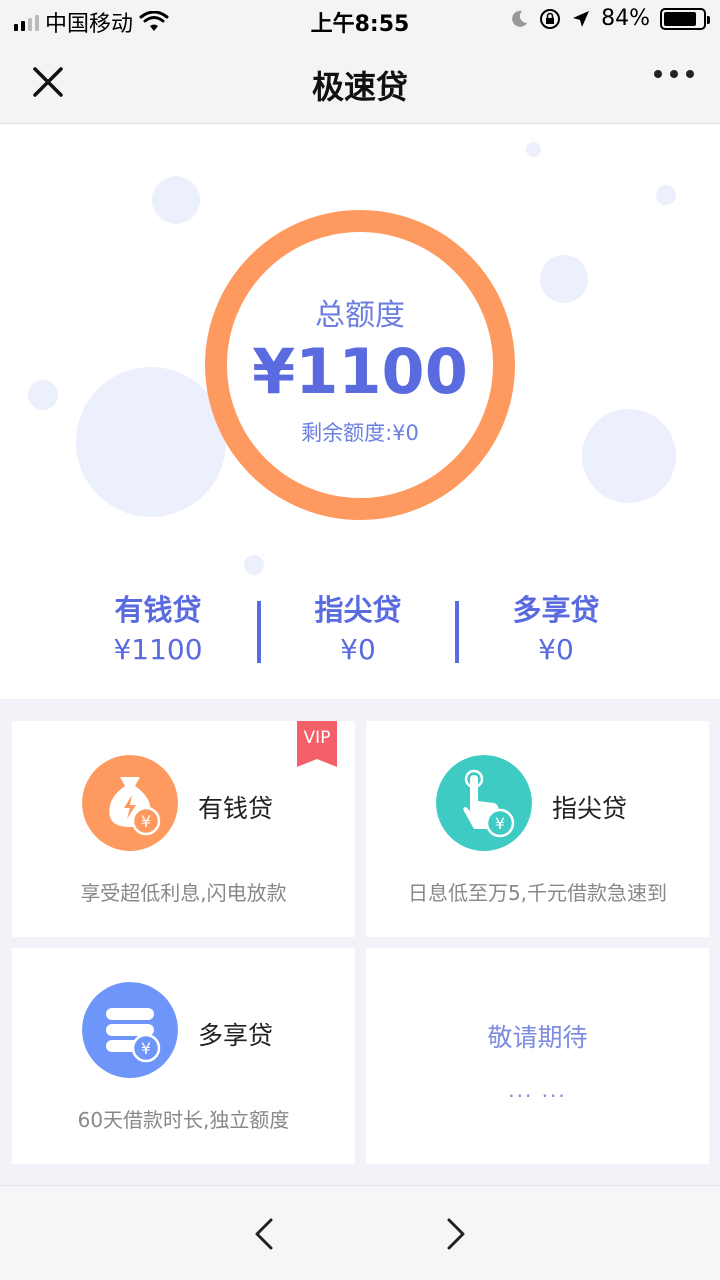 Image resolution: width=720 pixels, height=1280 pixels. What do you see at coordinates (360, 1232) in the screenshot?
I see `bottom-toolbar` at bounding box center [360, 1232].